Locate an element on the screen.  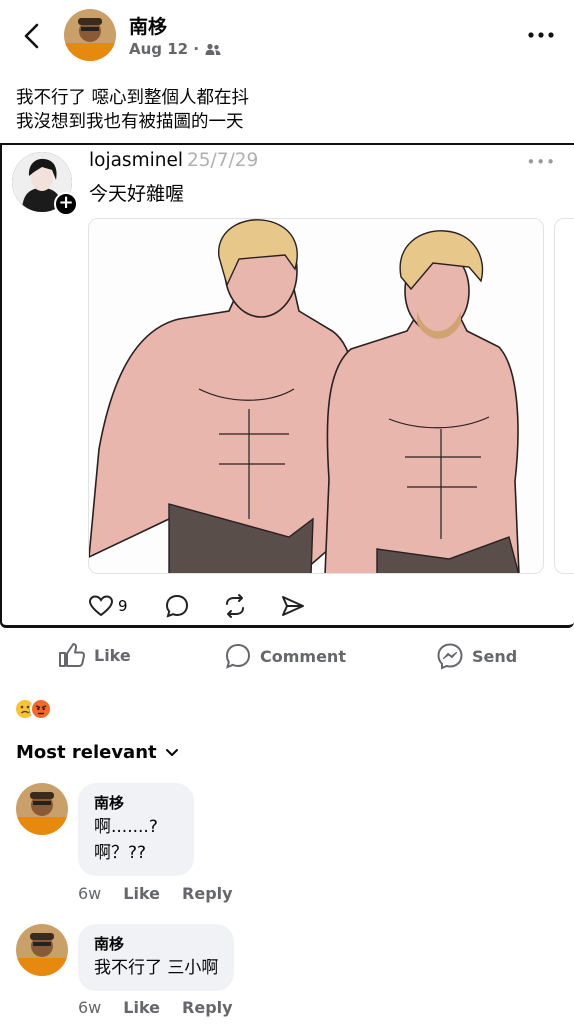
post-header: 南栘 Aug 12 · is located at coordinates (287, 38).